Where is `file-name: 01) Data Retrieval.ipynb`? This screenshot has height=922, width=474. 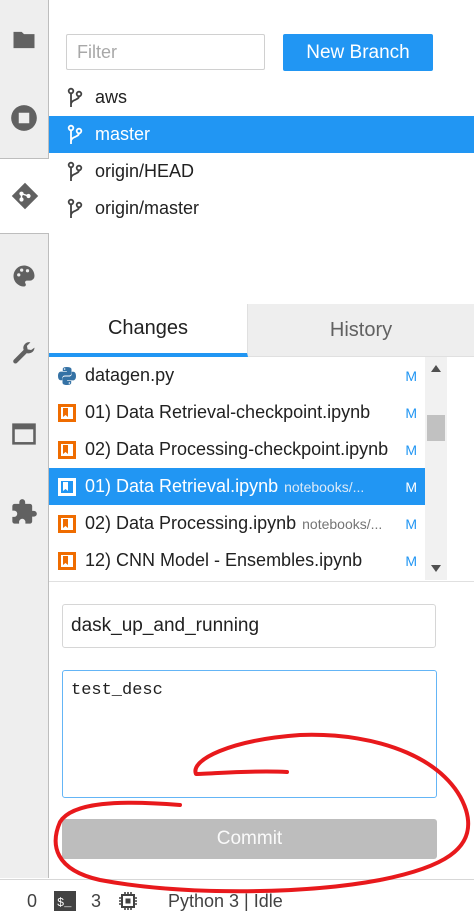
file-name: 01) Data Retrieval.ipynb is located at coordinates (182, 486).